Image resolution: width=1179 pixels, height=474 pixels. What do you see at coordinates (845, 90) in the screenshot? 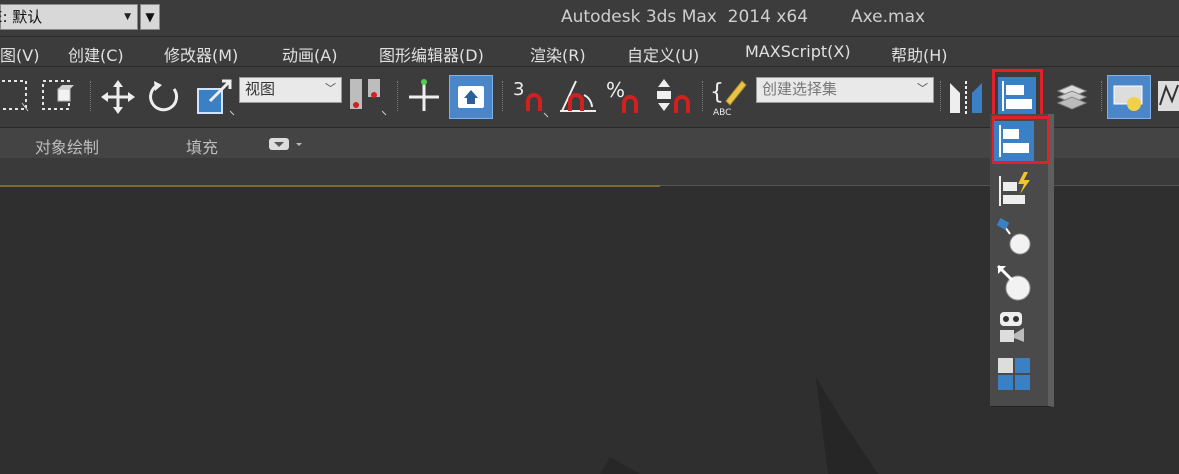
I see `named-selection-sets-dropdown: 创建选择集 ﹀` at bounding box center [845, 90].